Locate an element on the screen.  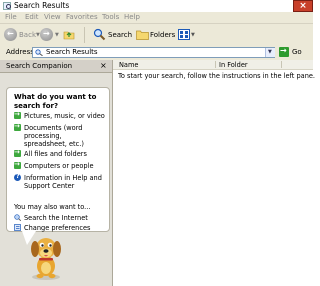
up-folder-icon is located at coordinates (69, 34).